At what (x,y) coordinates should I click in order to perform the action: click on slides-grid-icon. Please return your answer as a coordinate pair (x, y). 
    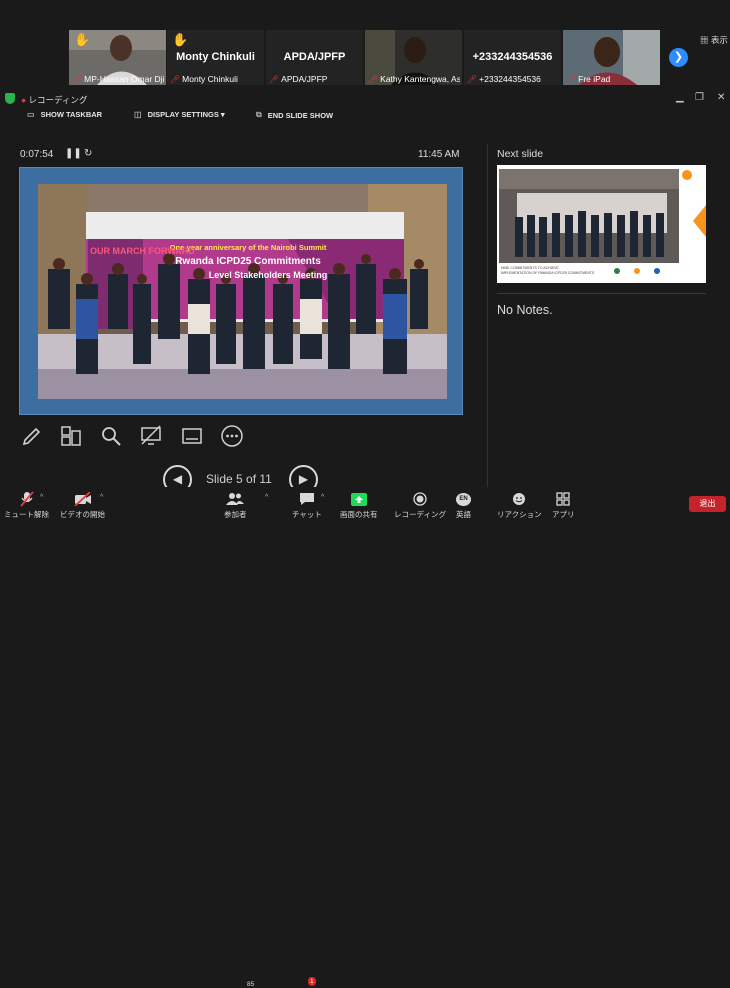
    Looking at the image, I should click on (71, 436).